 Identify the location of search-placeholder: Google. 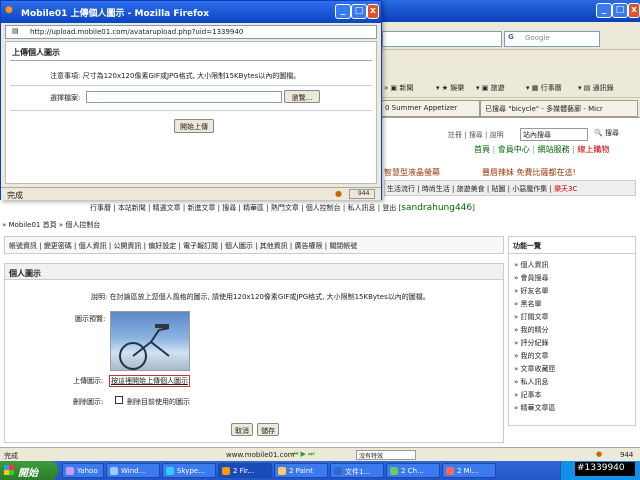
(537, 38).